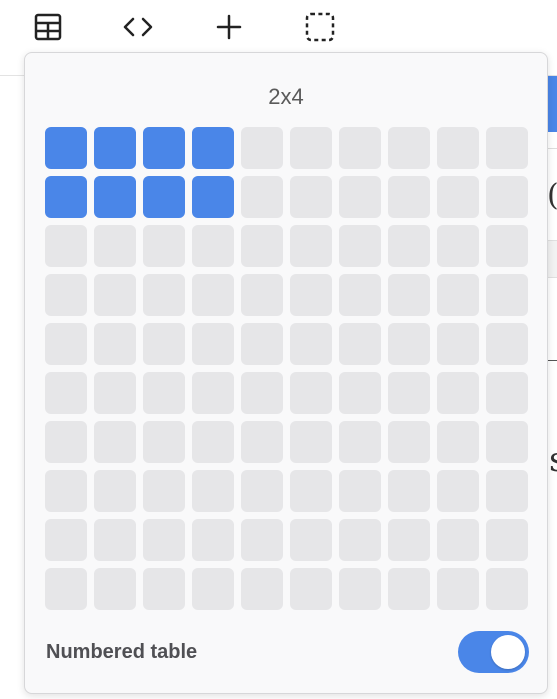 The width and height of the screenshot is (557, 699). Describe the element at coordinates (229, 27) in the screenshot. I see `insert-more-button` at that location.